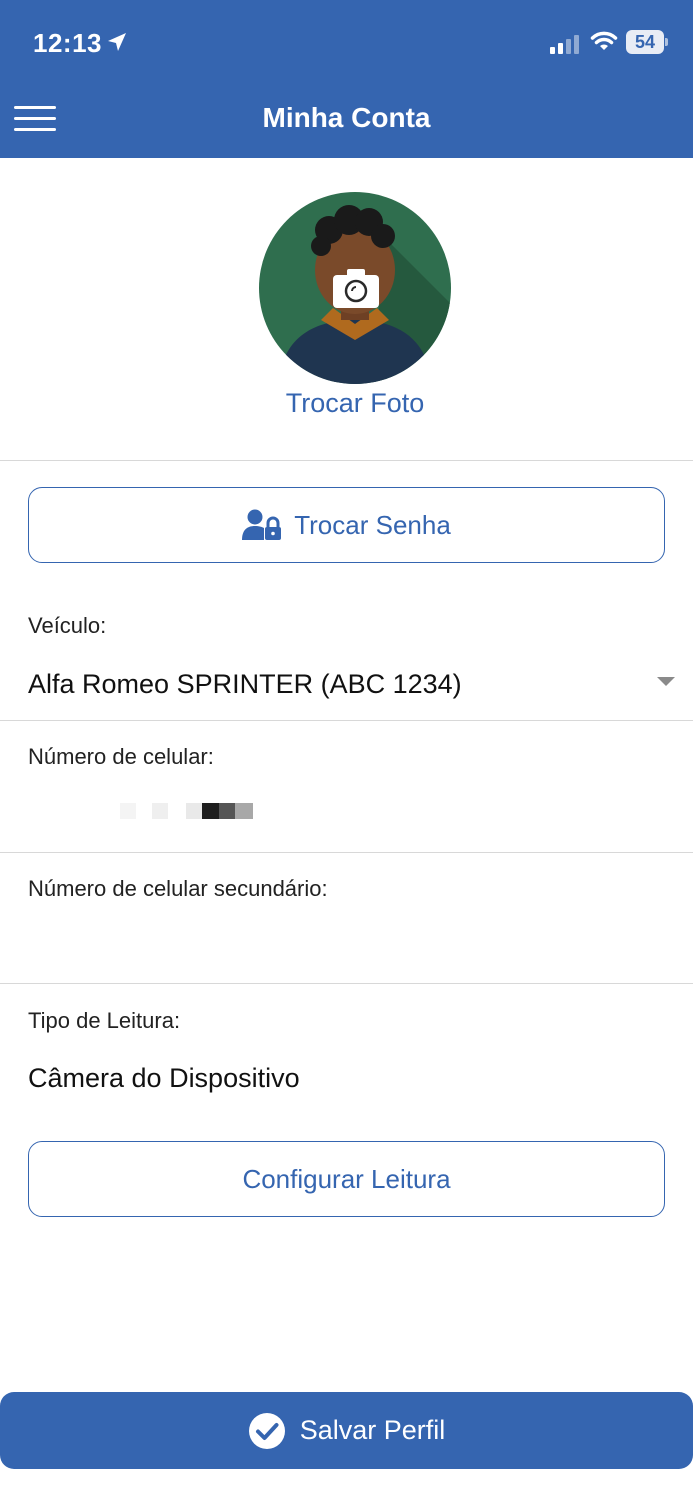 The height and width of the screenshot is (1500, 693). Describe the element at coordinates (104, 1020) in the screenshot. I see `reading-type-label: Tipo de Leitura:` at that location.